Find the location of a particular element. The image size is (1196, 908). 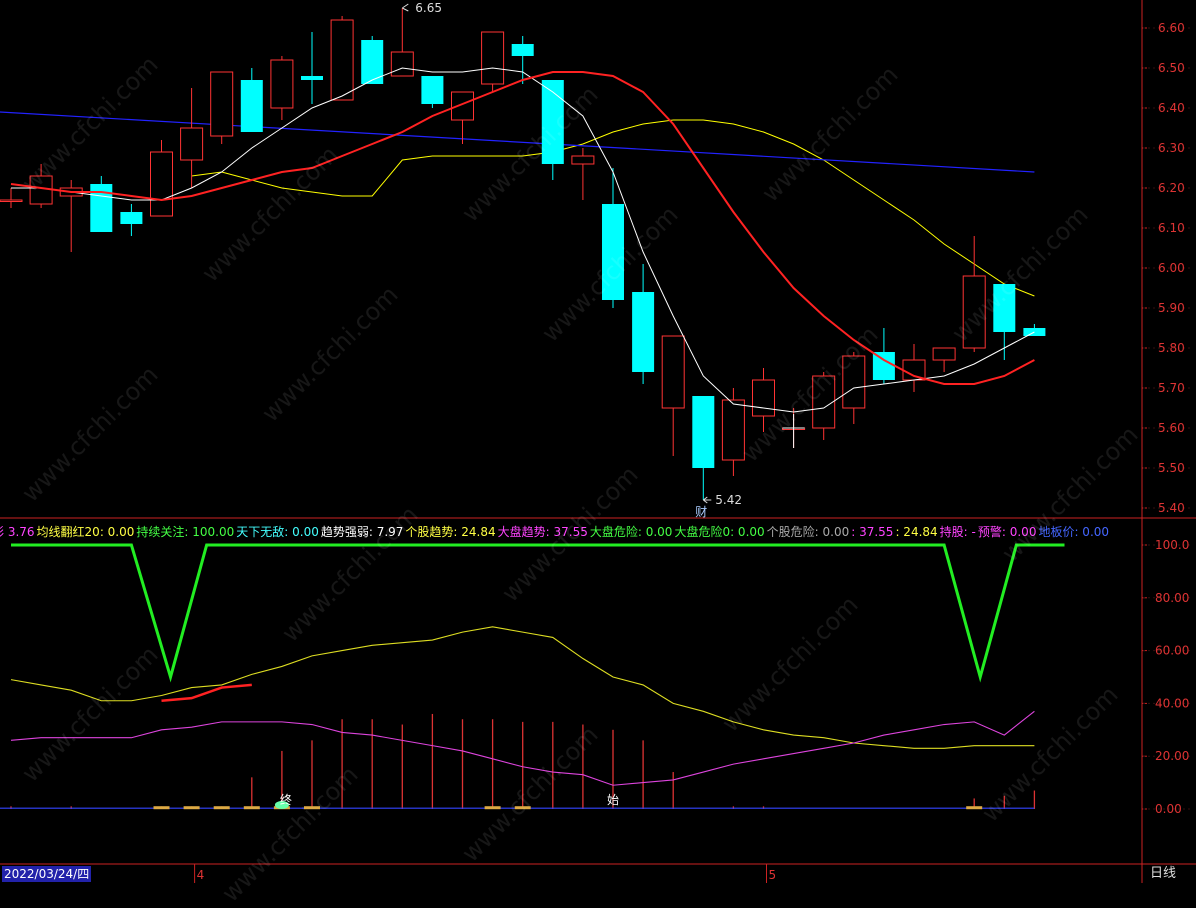

indicator-value: 大盘危险: 0.00 is located at coordinates (631, 532).